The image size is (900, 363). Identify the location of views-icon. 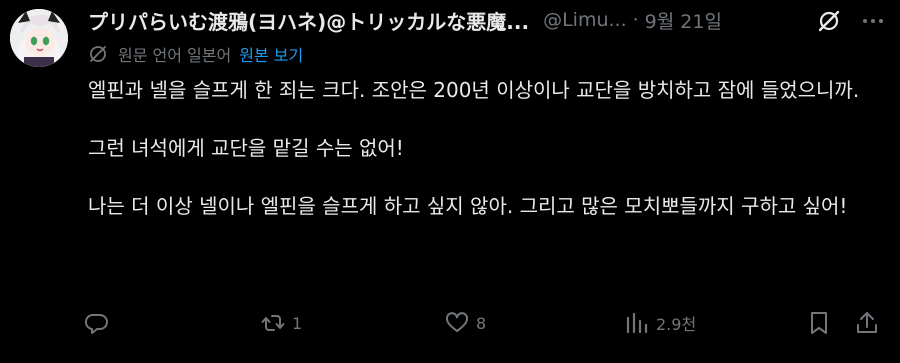
(637, 323).